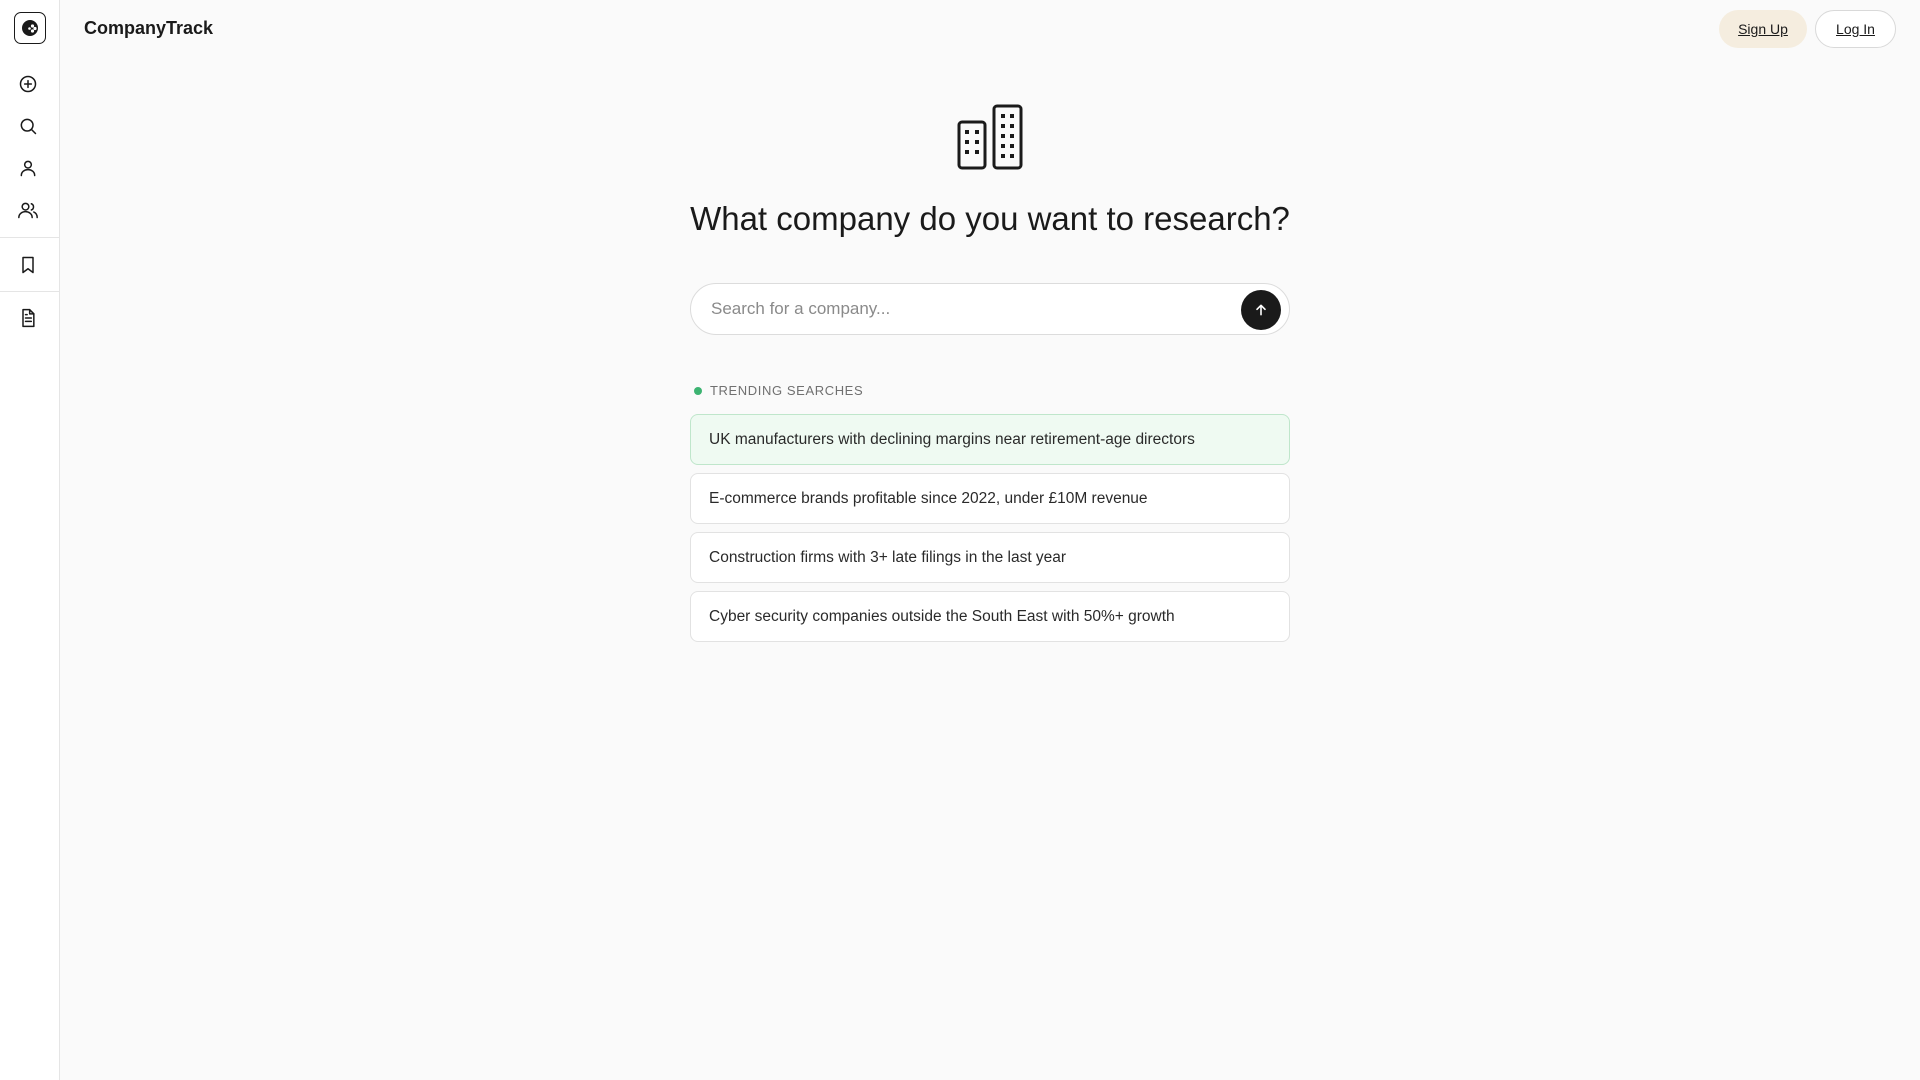  I want to click on logo-icon, so click(30, 28).